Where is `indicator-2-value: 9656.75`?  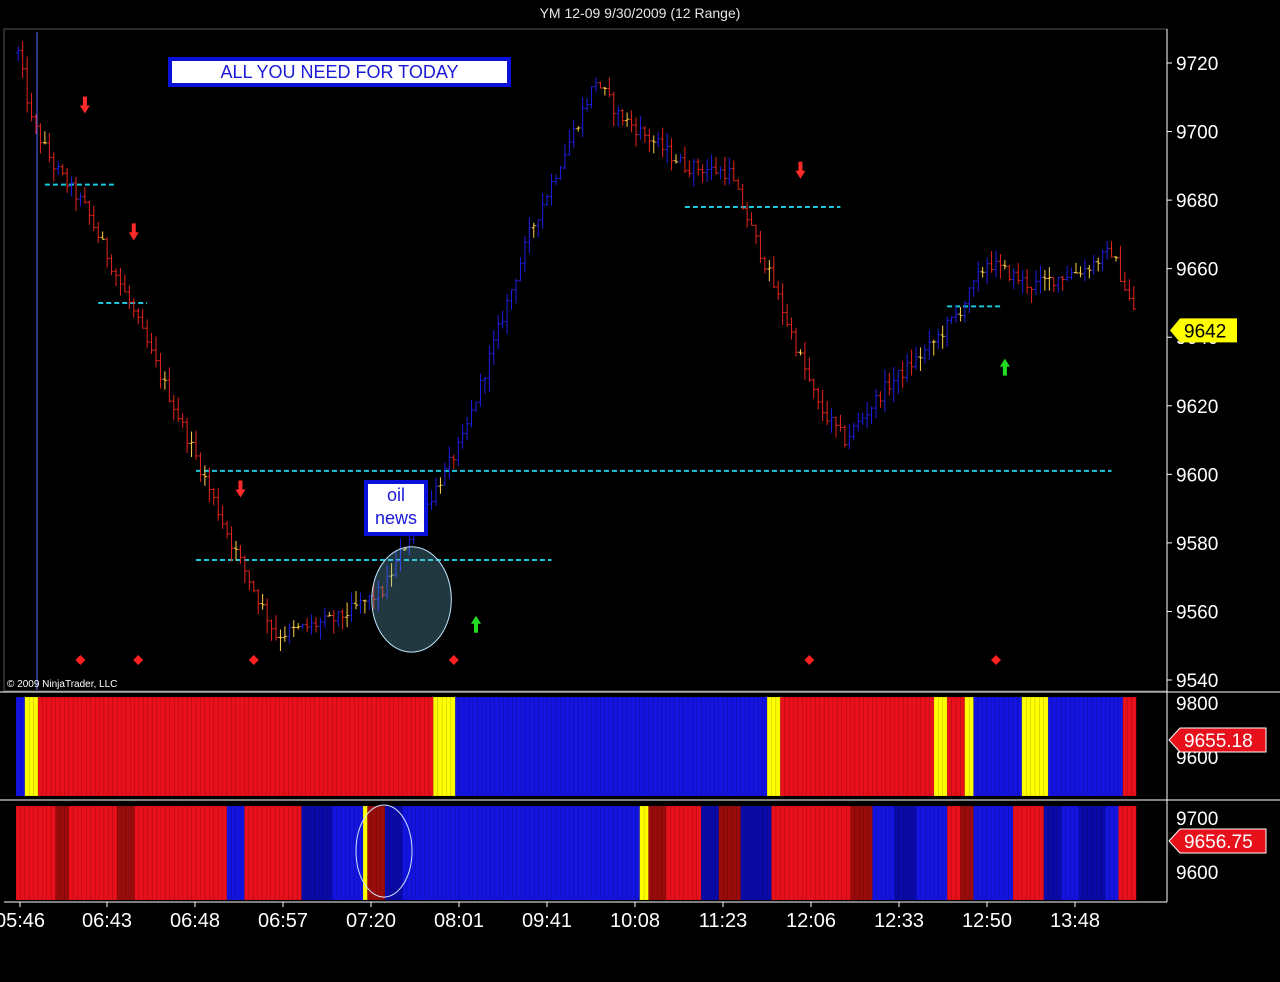
indicator-2-value: 9656.75 is located at coordinates (1218, 842).